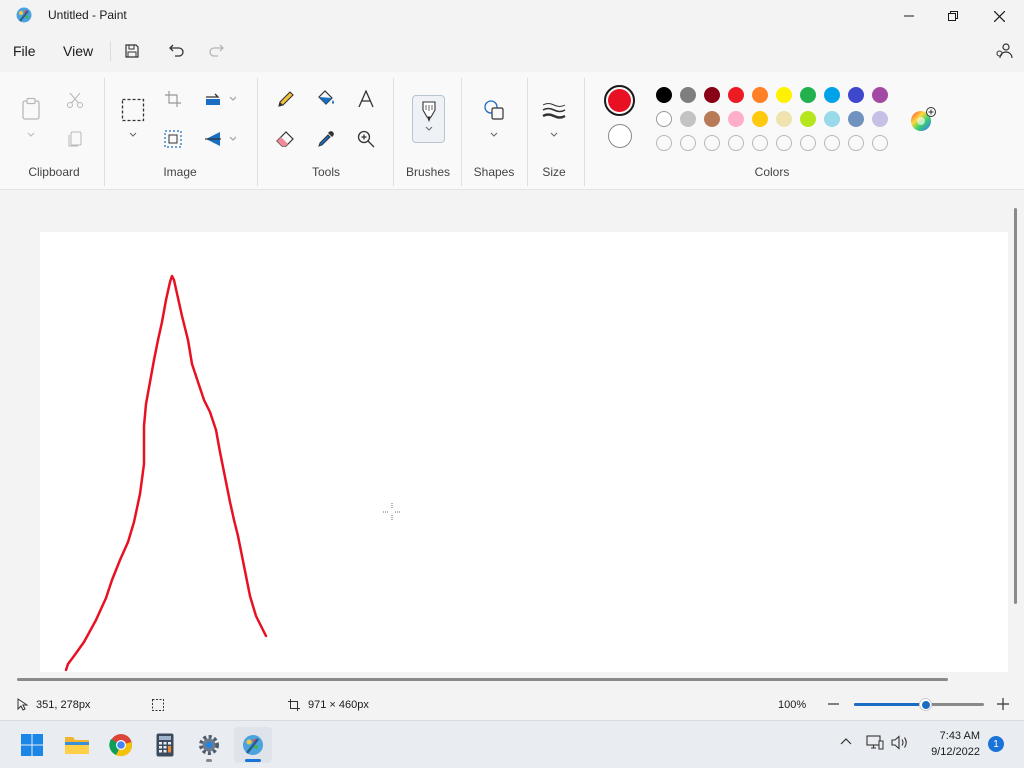 The height and width of the screenshot is (768, 1024). I want to click on brush-icon, so click(428, 111).